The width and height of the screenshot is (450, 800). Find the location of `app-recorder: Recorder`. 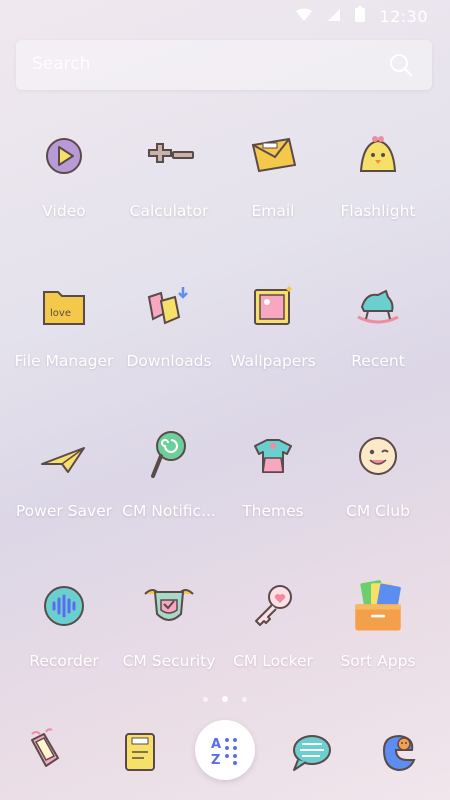

app-recorder: Recorder is located at coordinates (64, 624).